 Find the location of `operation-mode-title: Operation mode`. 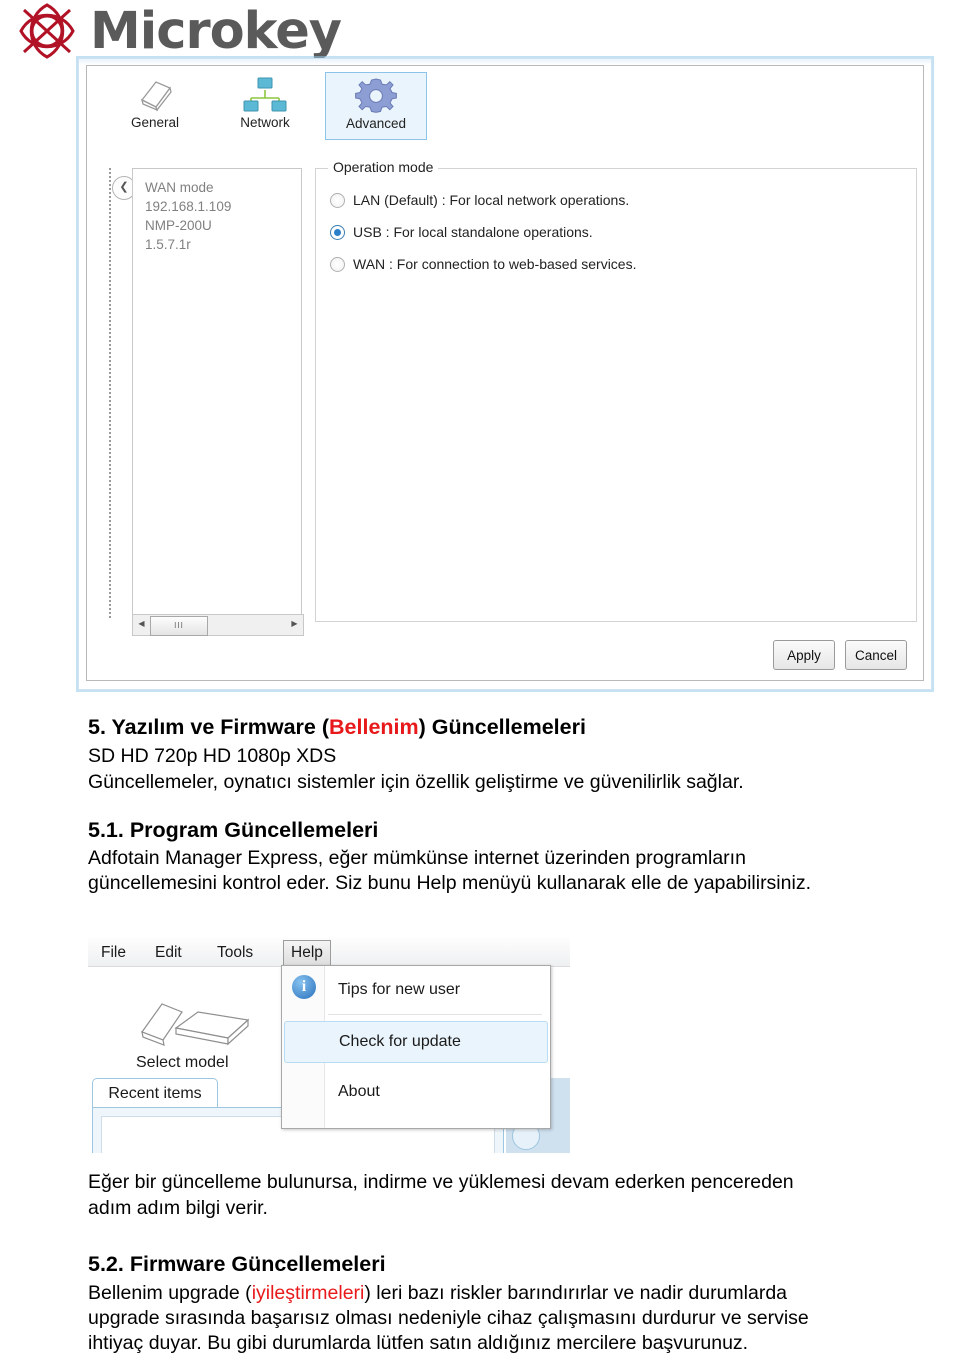

operation-mode-title: Operation mode is located at coordinates (383, 167).